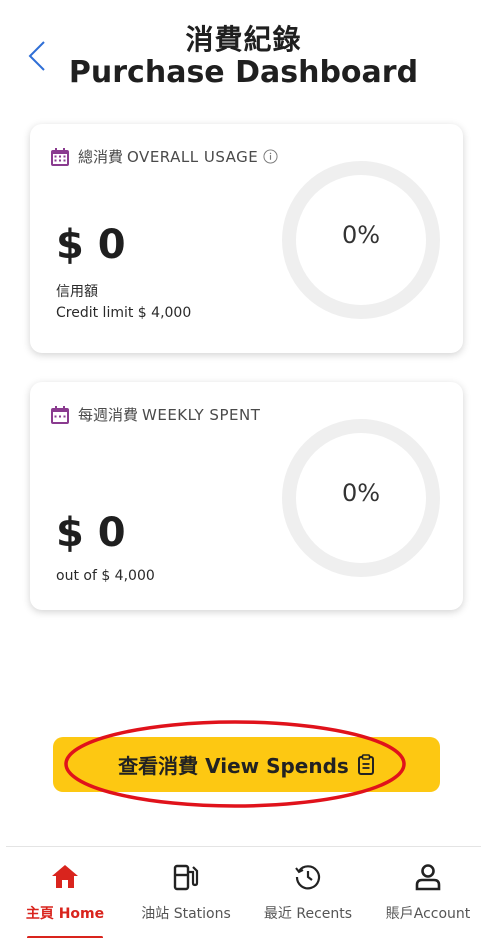  Describe the element at coordinates (277, 914) in the screenshot. I see `nav-recents-label-zh: 最近` at that location.